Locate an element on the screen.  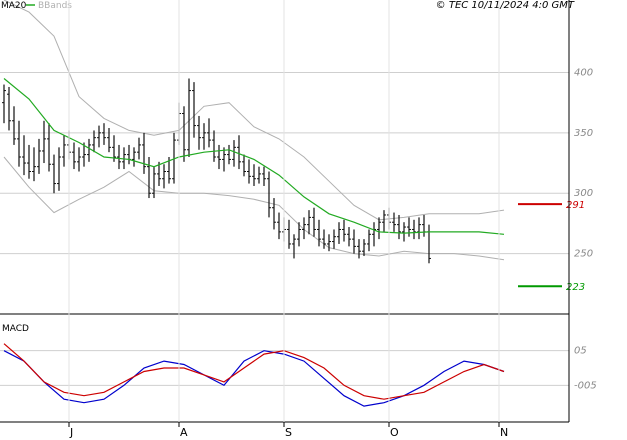
price-y-tick-label: 400 is located at coordinates (583, 72).